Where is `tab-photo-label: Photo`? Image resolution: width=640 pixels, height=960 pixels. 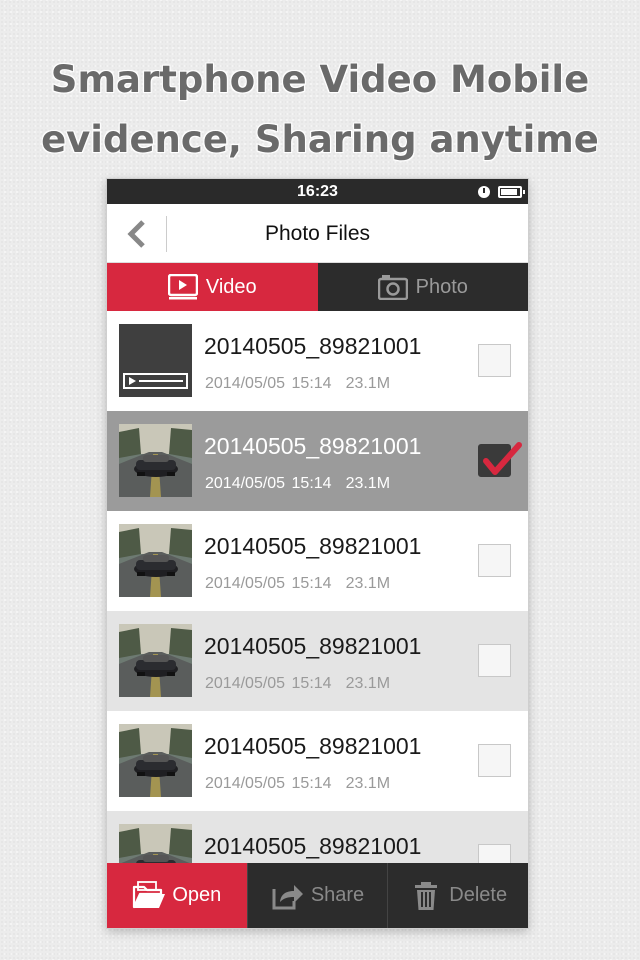 tab-photo-label: Photo is located at coordinates (441, 286).